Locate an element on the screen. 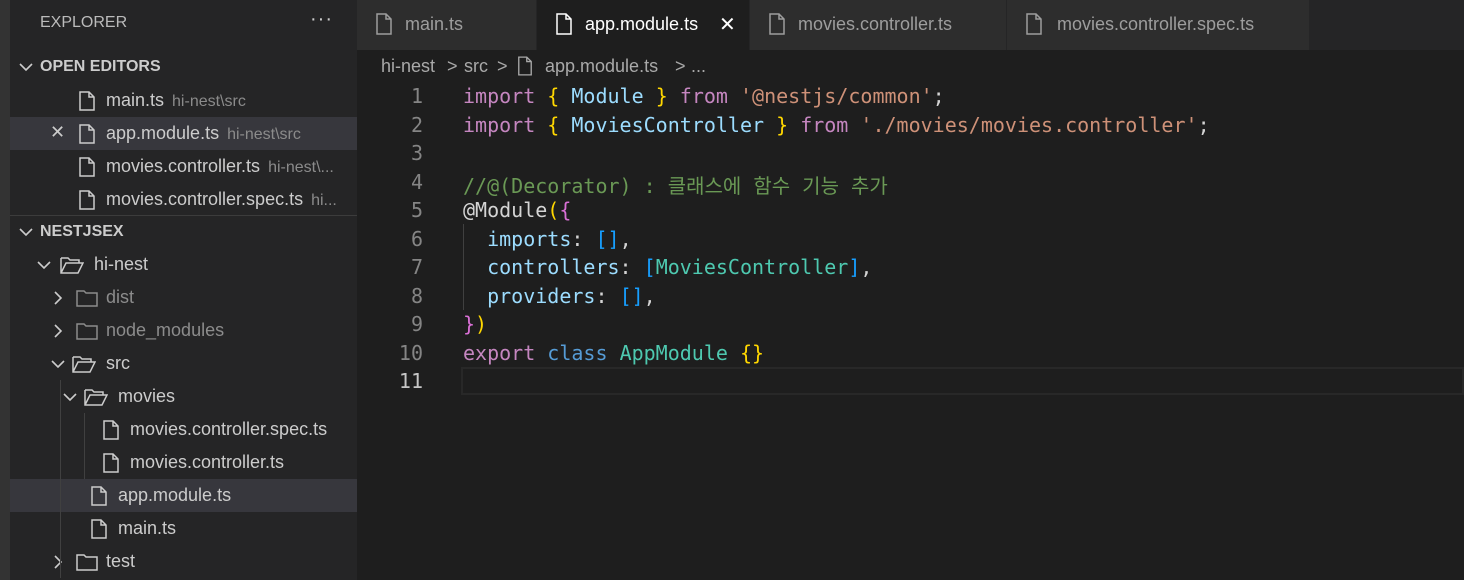 The height and width of the screenshot is (580, 1464). tab-app-module-ts: app.module.ts ✕ is located at coordinates (643, 25).